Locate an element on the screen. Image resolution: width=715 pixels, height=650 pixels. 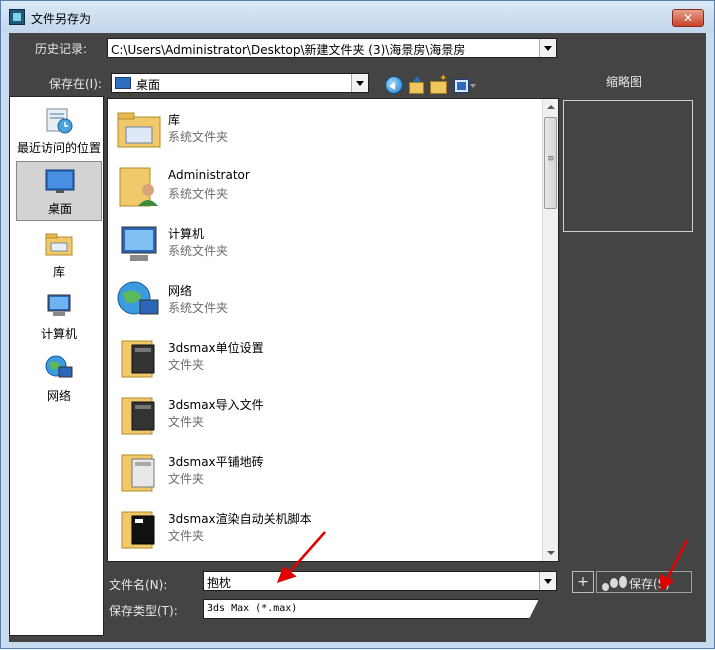
places-bar: 最近访问的位置 桌面 库 计算机 网络 is located at coordinates (56, 366).